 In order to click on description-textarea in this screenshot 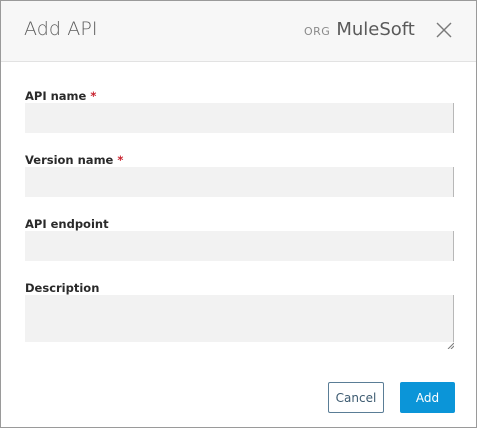, I will do `click(239, 318)`.